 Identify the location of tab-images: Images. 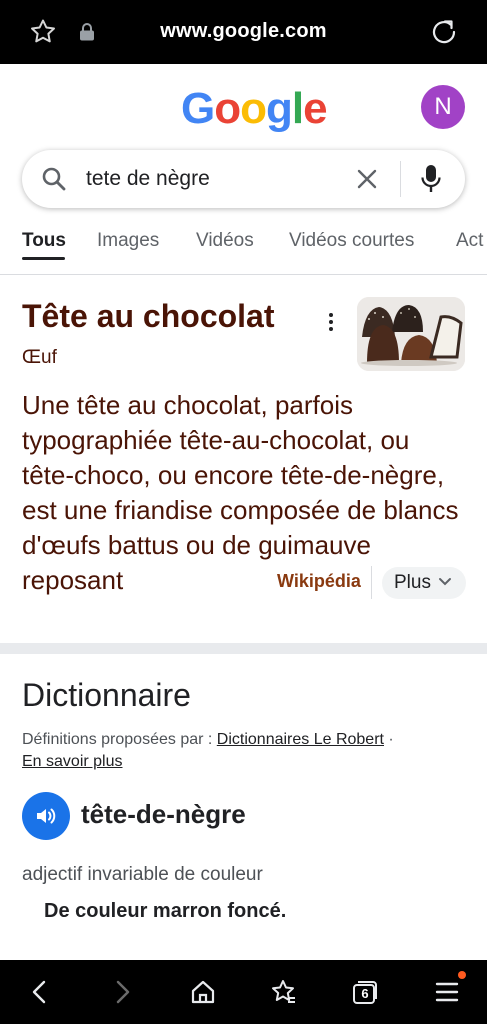
(128, 241).